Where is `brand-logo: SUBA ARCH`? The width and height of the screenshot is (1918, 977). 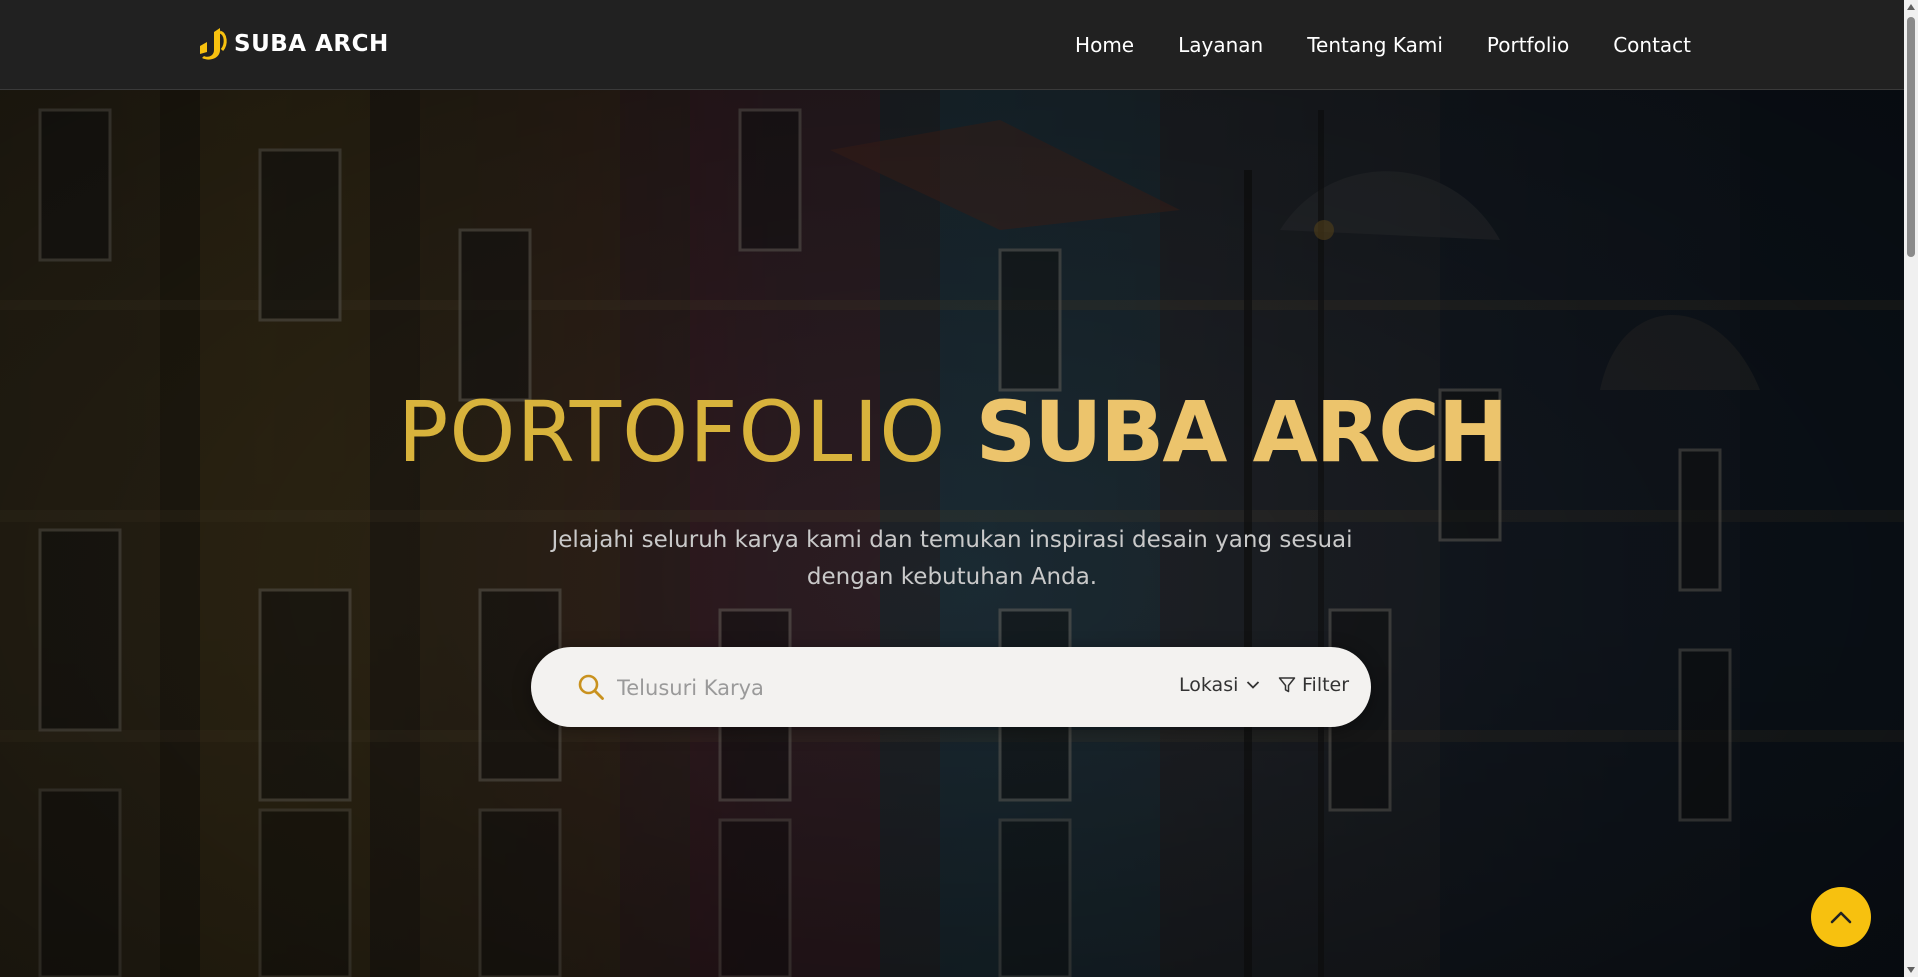 brand-logo: SUBA ARCH is located at coordinates (293, 44).